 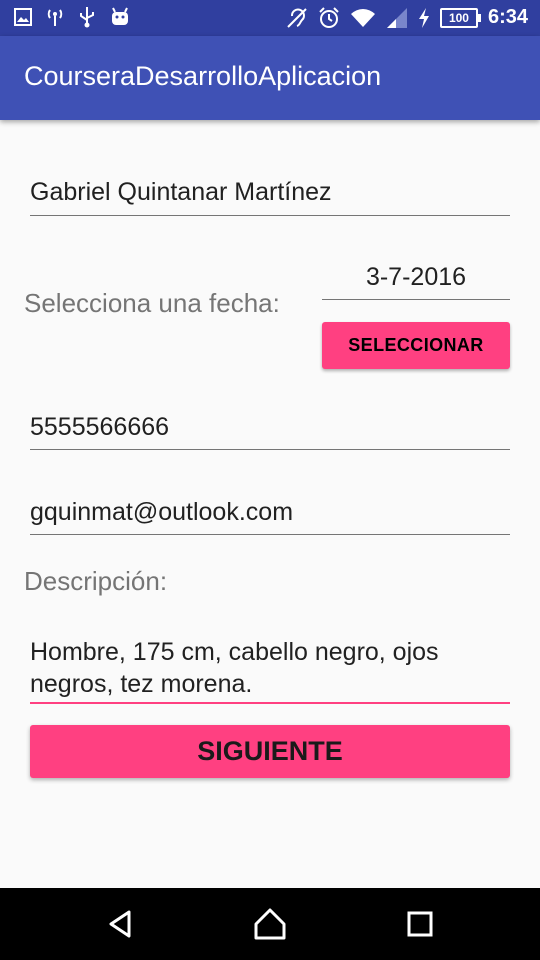 What do you see at coordinates (507, 17) in the screenshot?
I see `status-time: 6:34` at bounding box center [507, 17].